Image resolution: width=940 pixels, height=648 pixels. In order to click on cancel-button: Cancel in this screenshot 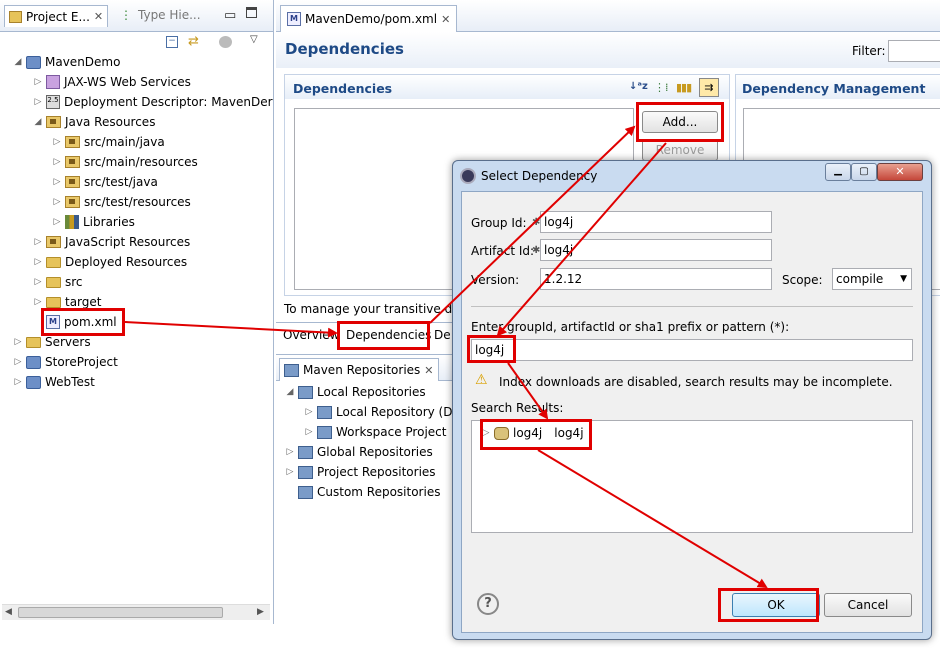, I will do `click(868, 605)`.